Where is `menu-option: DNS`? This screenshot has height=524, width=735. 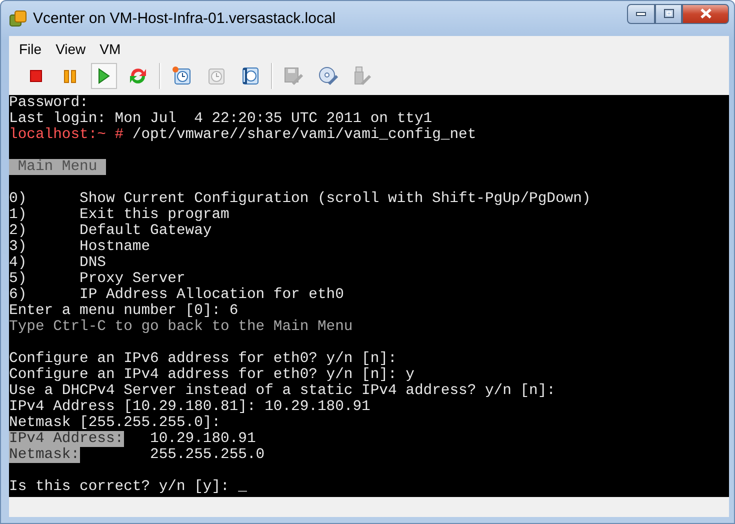 menu-option: DNS is located at coordinates (93, 263).